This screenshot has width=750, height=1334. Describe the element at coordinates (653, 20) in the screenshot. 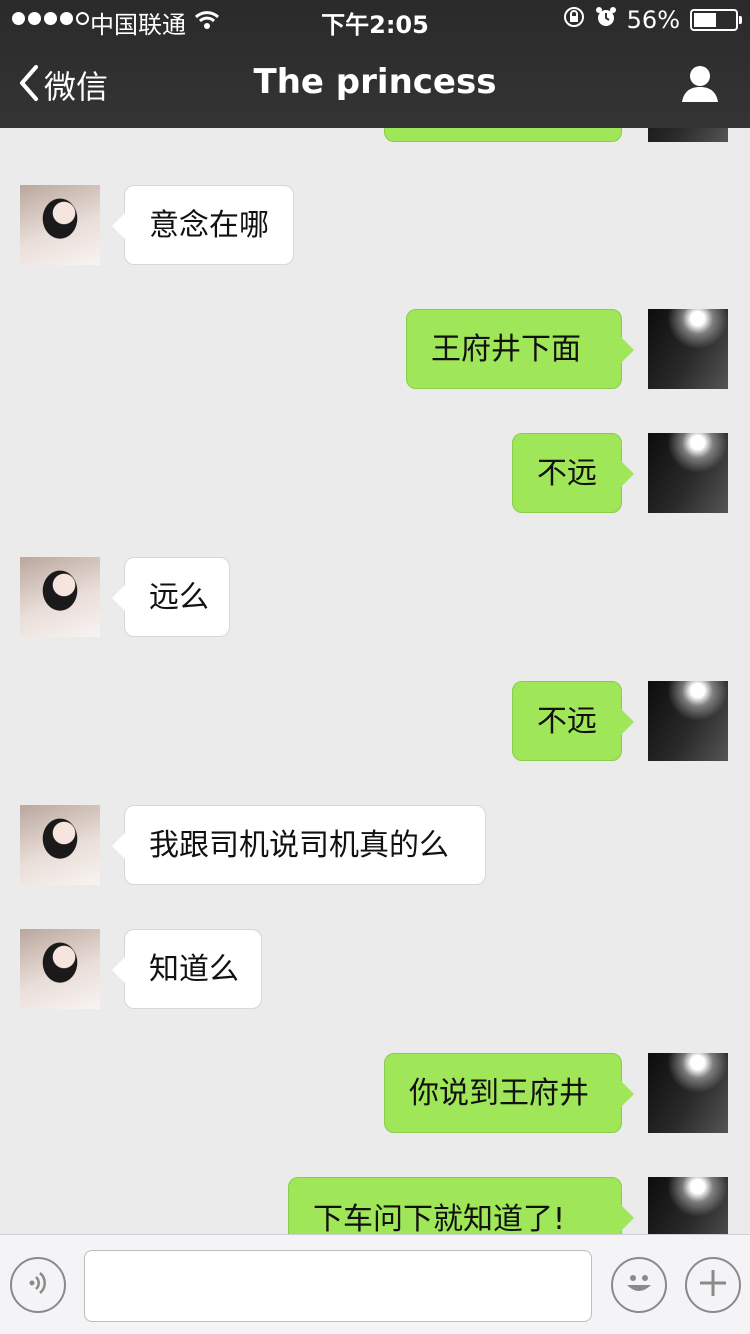

I see `battery-percentage: 56%` at that location.